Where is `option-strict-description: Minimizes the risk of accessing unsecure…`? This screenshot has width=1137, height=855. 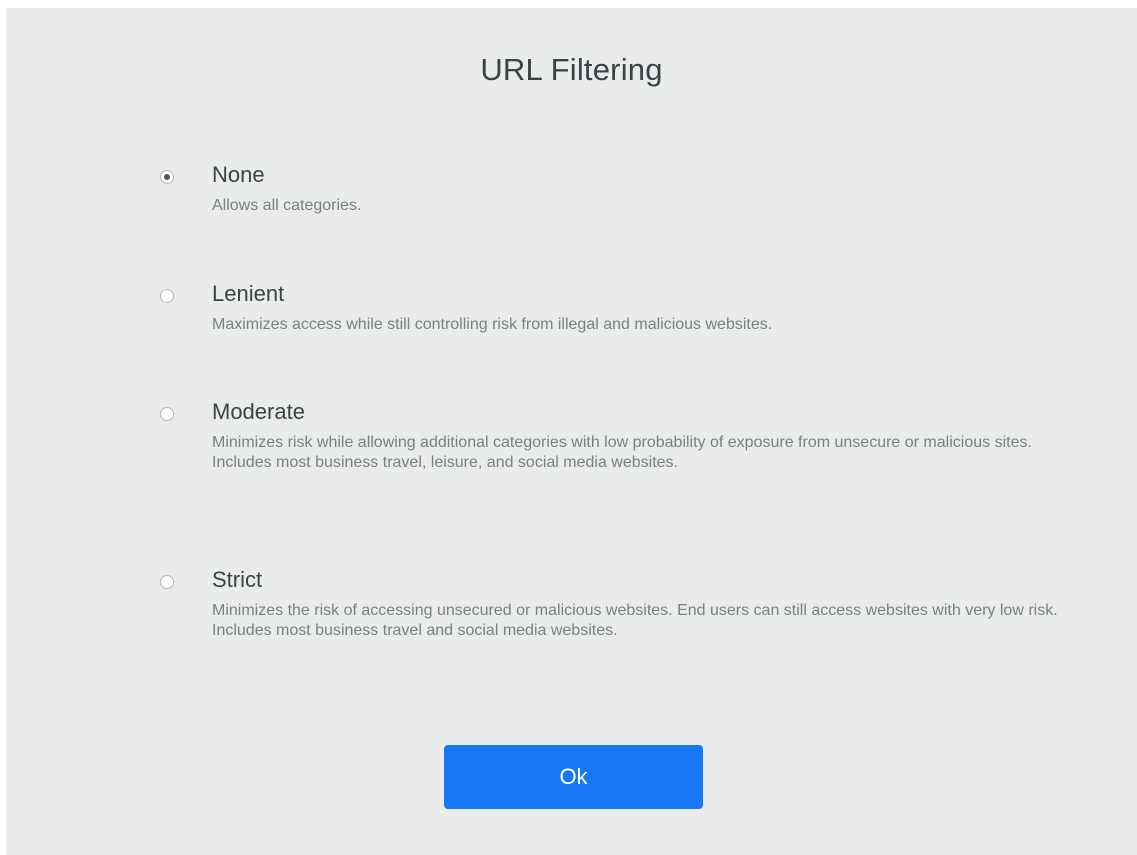 option-strict-description: Minimizes the risk of accessing unsecure… is located at coordinates (635, 620).